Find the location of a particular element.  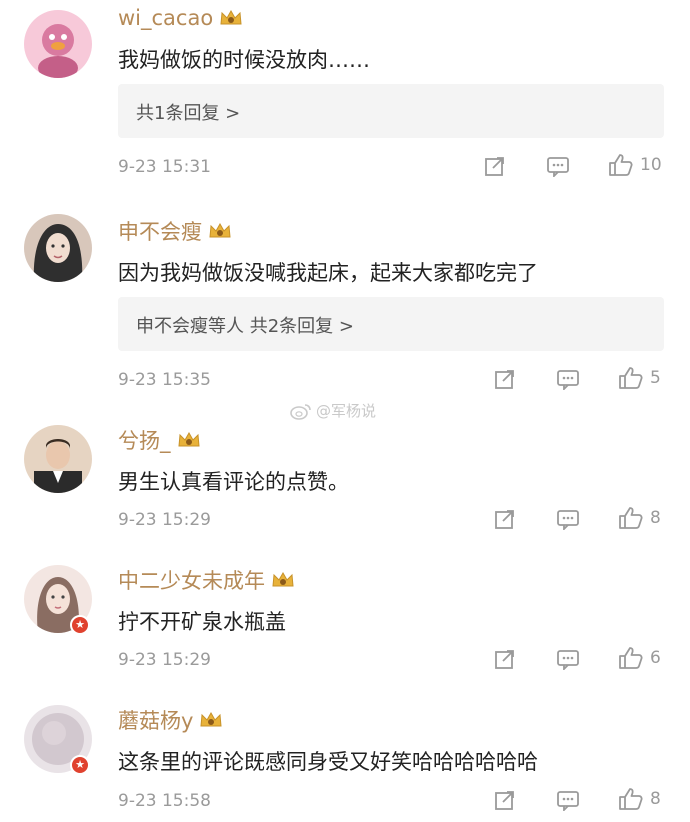

timestamp: 9-23 15:35 is located at coordinates (164, 380).